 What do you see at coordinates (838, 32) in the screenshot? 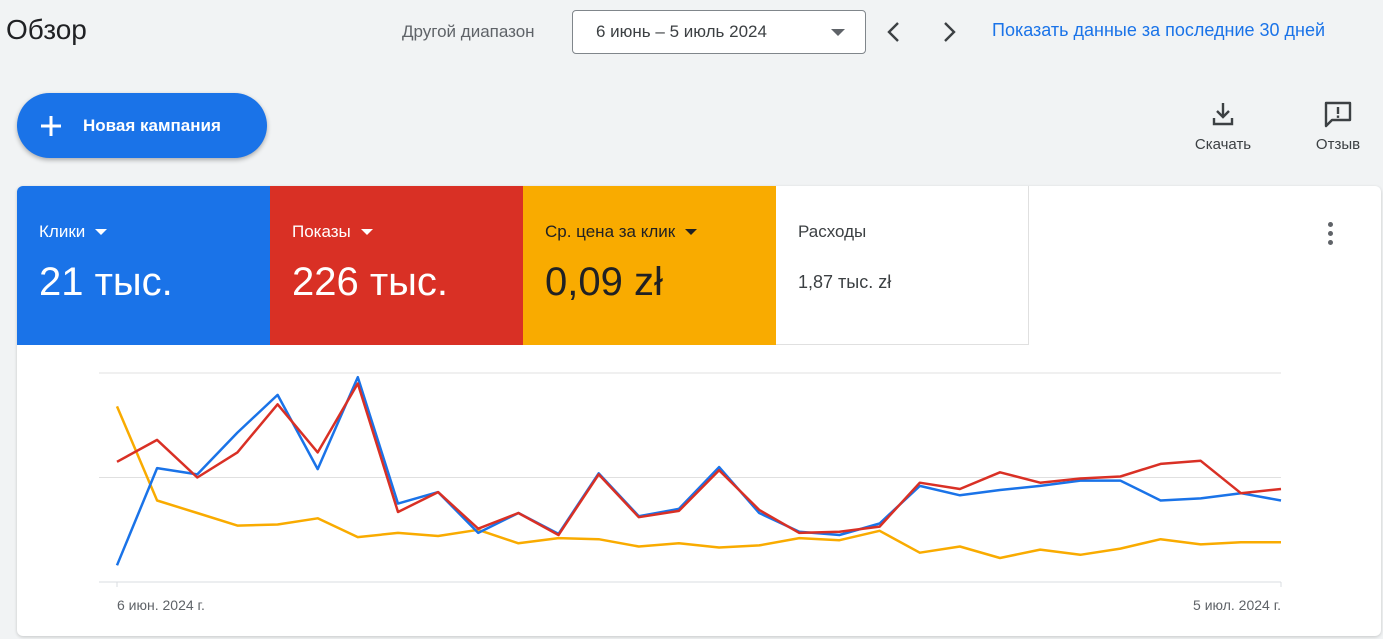
I see `chevron-down-icon` at bounding box center [838, 32].